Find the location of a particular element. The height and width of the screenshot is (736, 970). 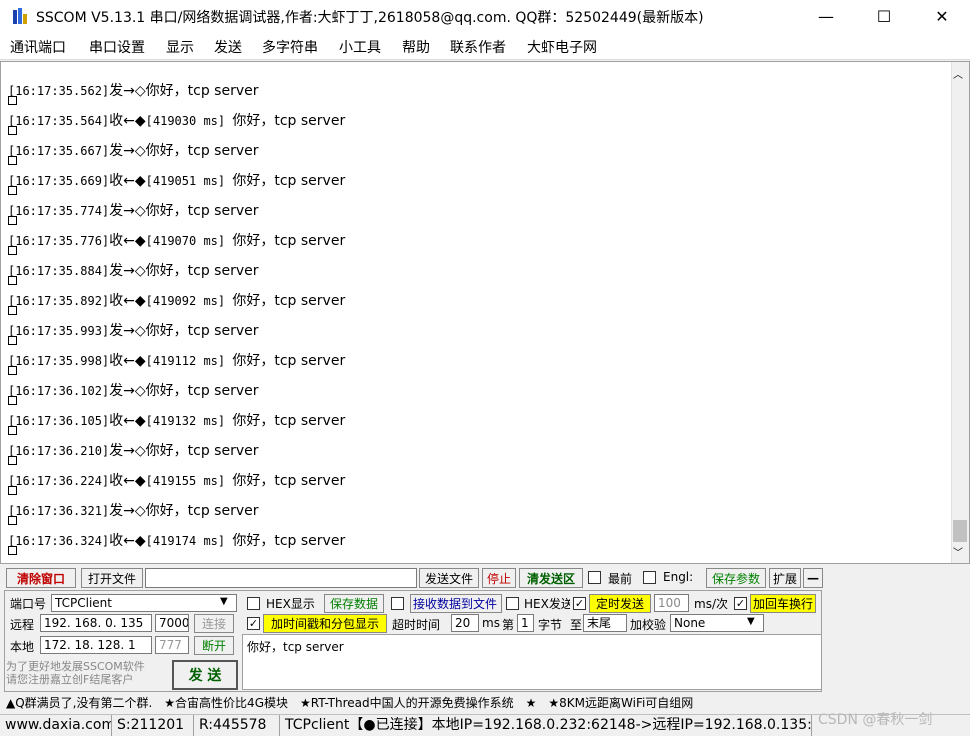

remote-port-input: 7000 is located at coordinates (172, 623).